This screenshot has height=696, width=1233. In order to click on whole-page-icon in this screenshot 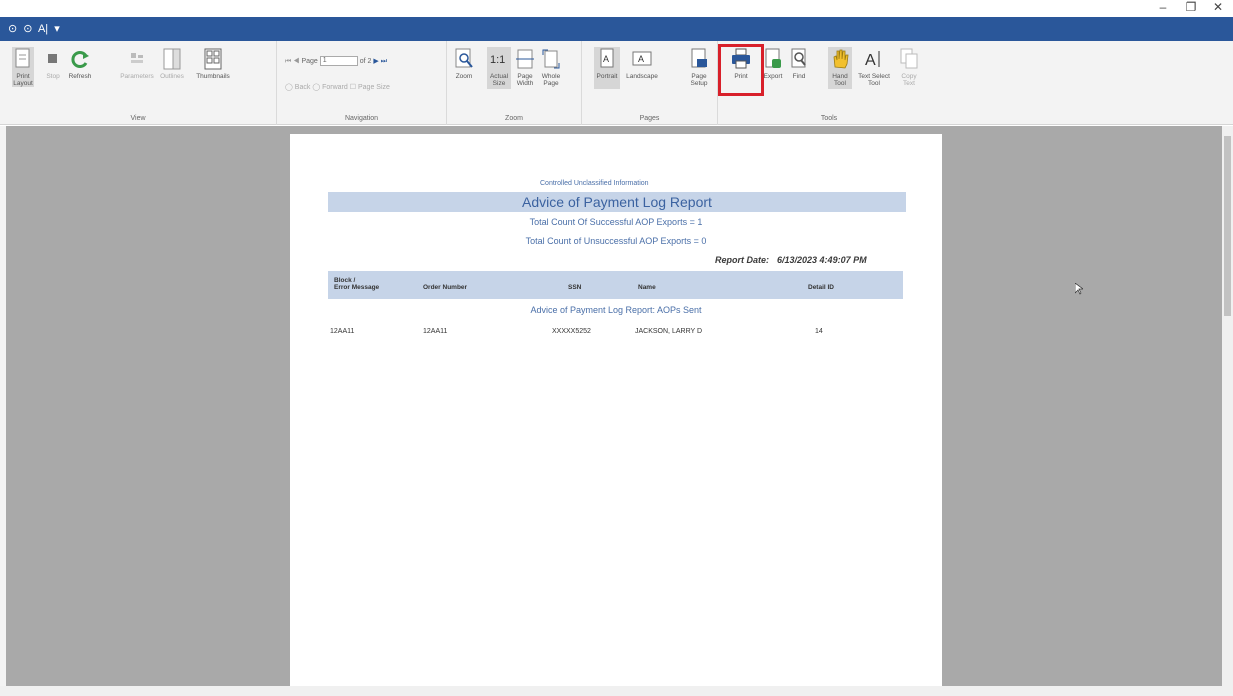, I will do `click(551, 59)`.